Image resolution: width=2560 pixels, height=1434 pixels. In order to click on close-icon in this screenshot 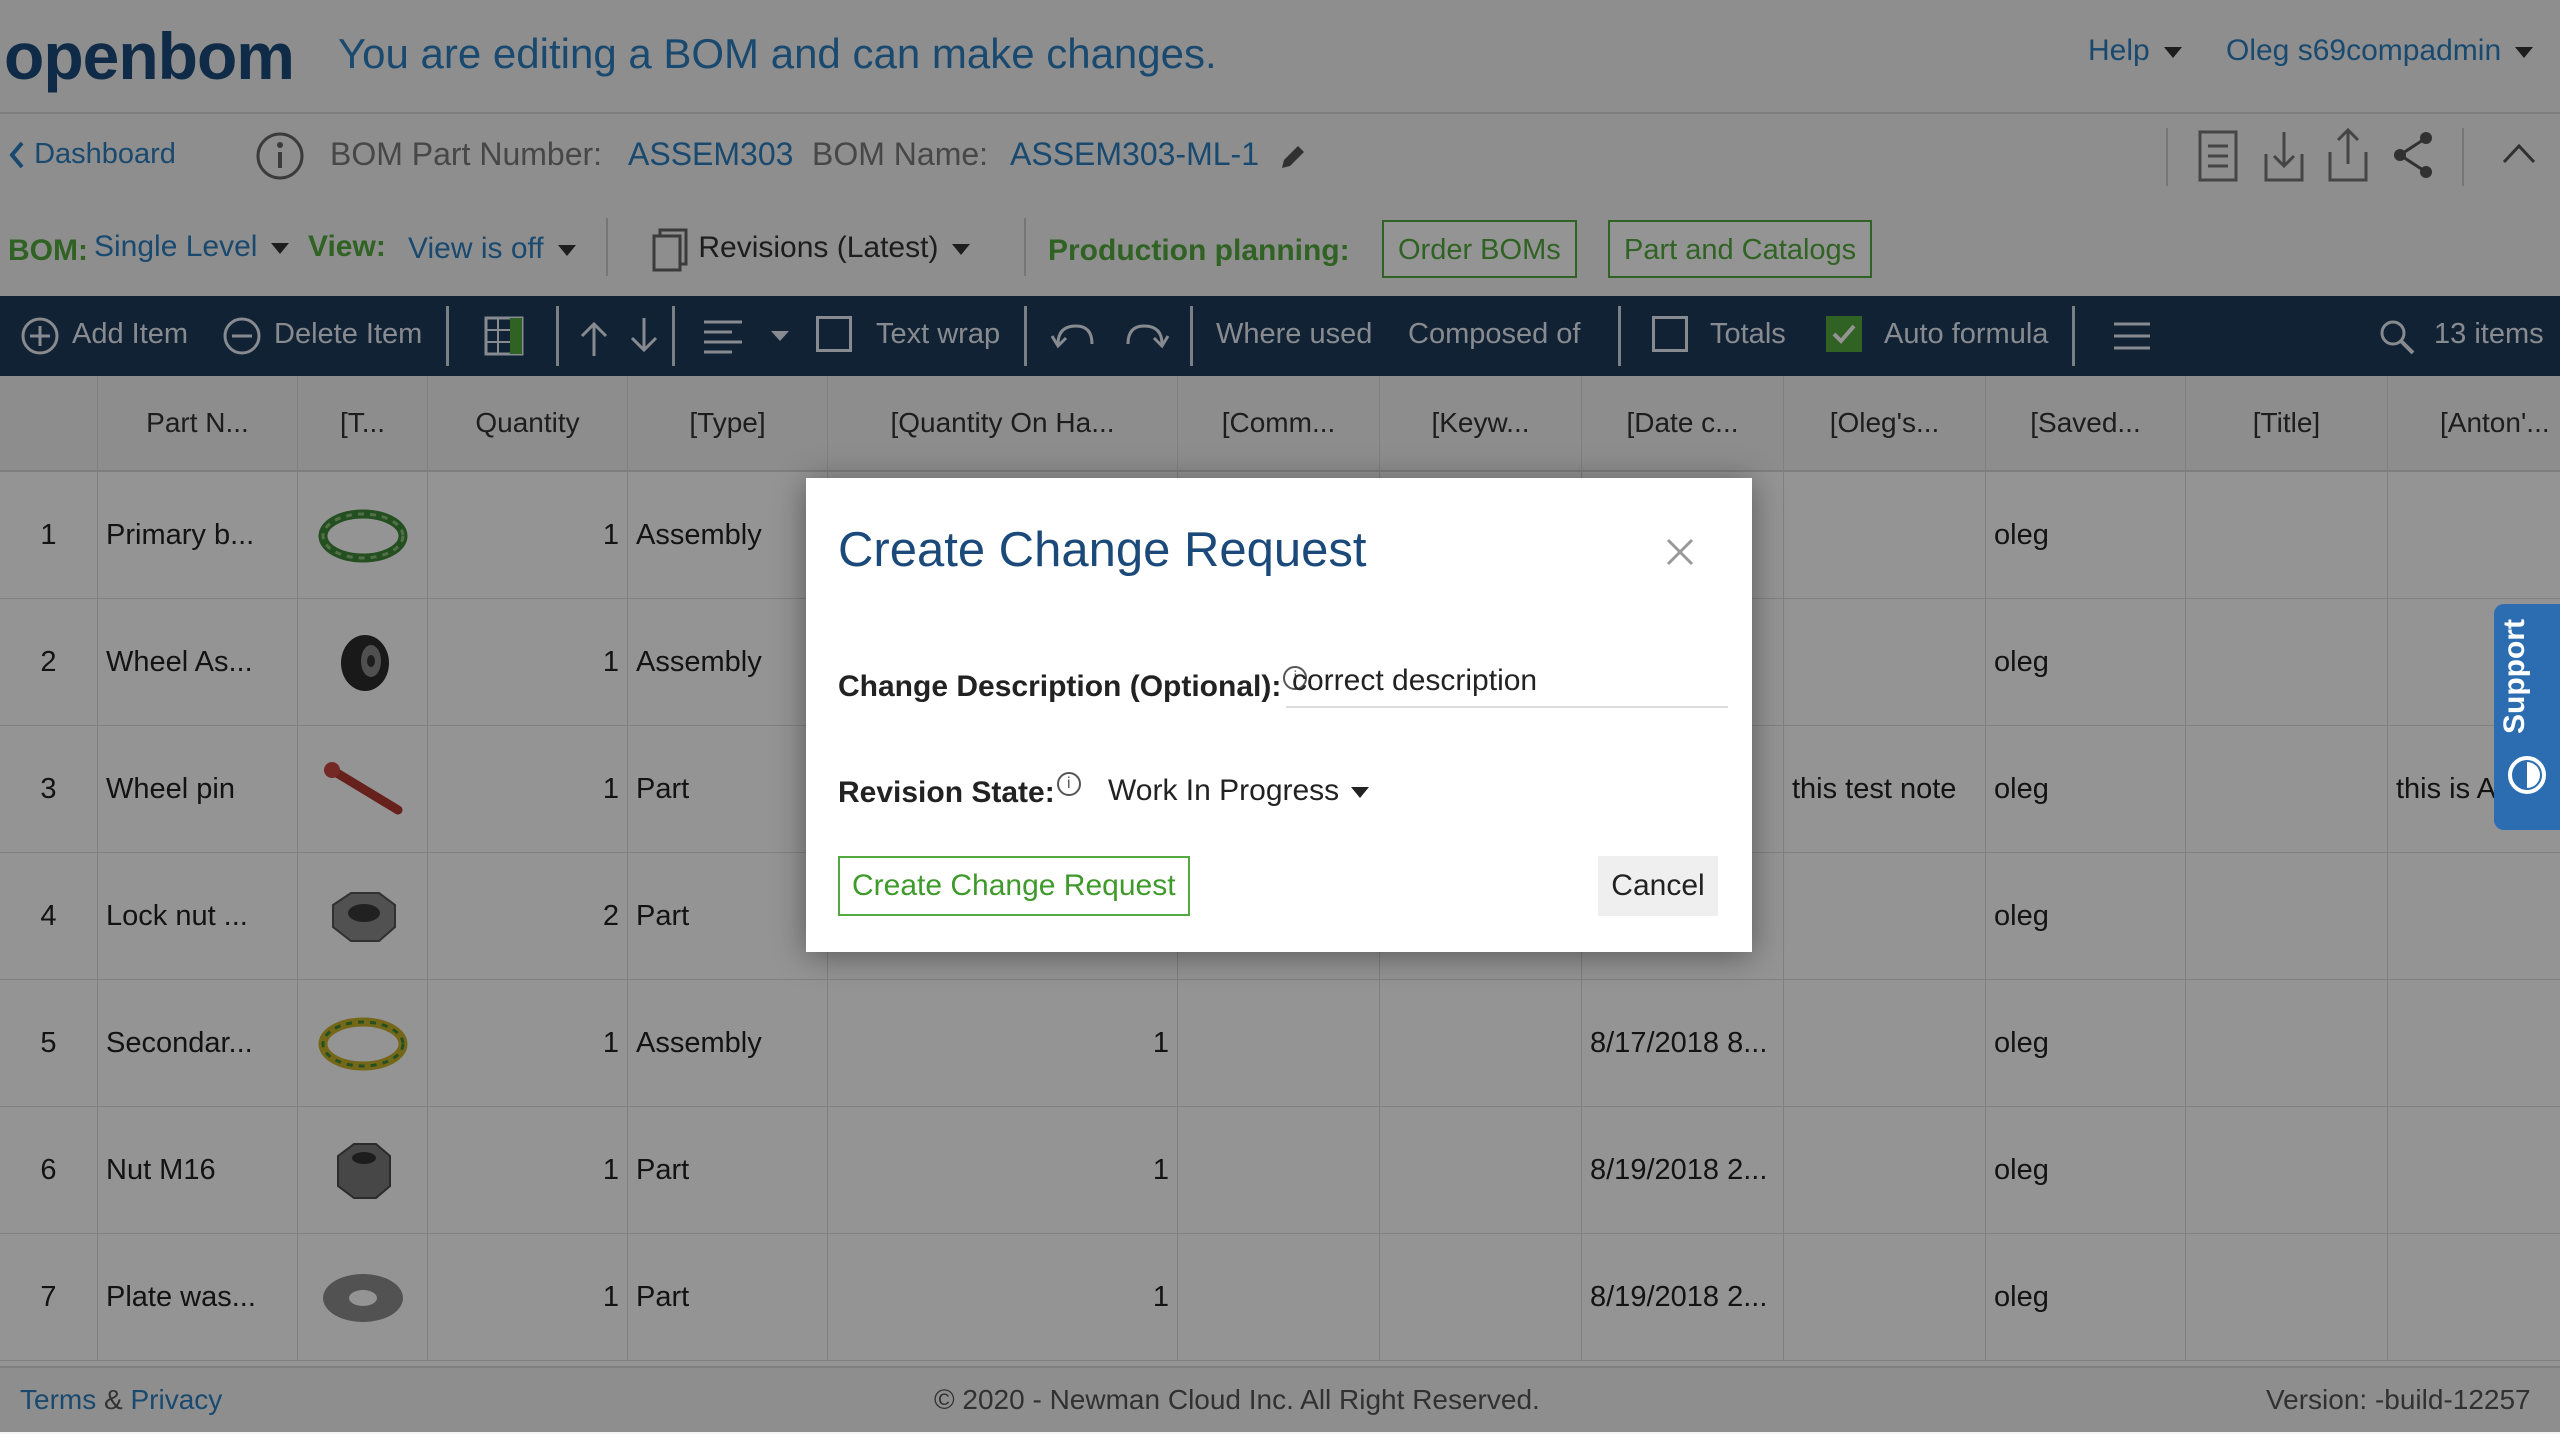, I will do `click(1680, 552)`.